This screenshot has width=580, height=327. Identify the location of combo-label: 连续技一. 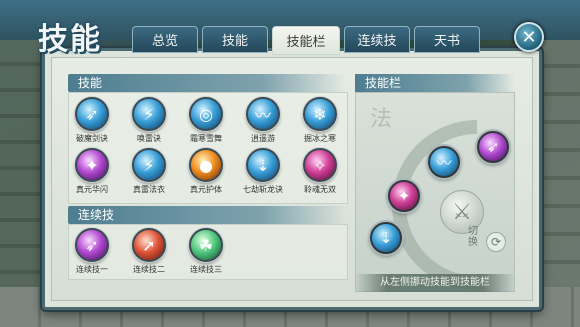
(92, 269).